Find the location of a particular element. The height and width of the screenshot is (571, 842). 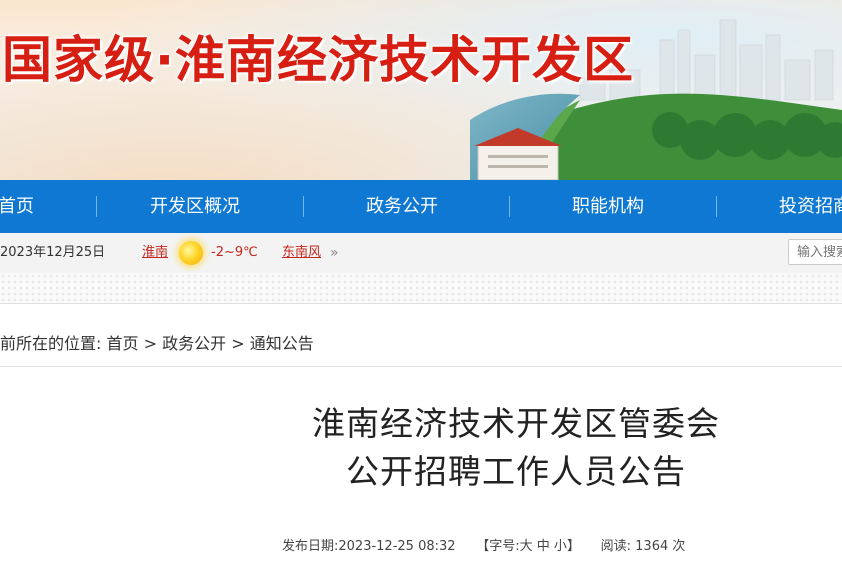

double-chevron-right-icon: » is located at coordinates (334, 253).